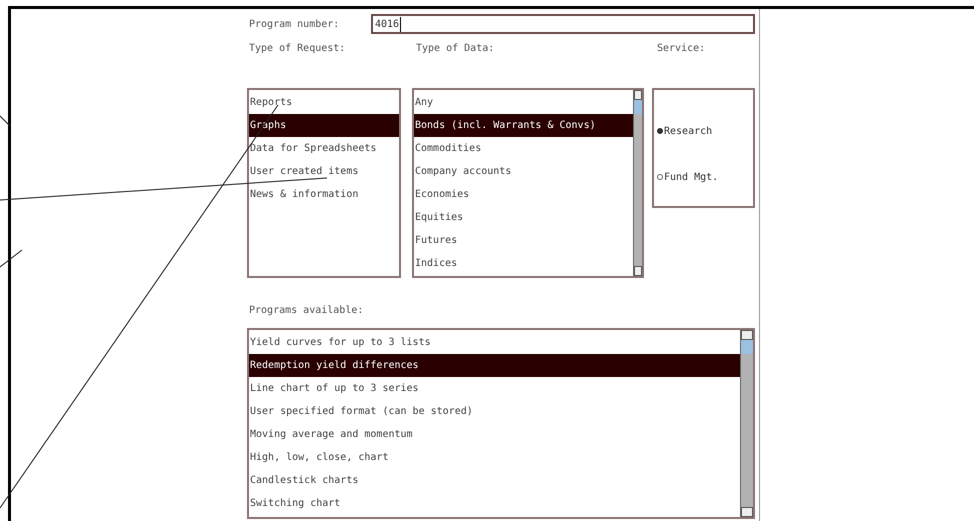 The height and width of the screenshot is (521, 974). What do you see at coordinates (523, 148) in the screenshot?
I see `list-item: Commodities` at bounding box center [523, 148].